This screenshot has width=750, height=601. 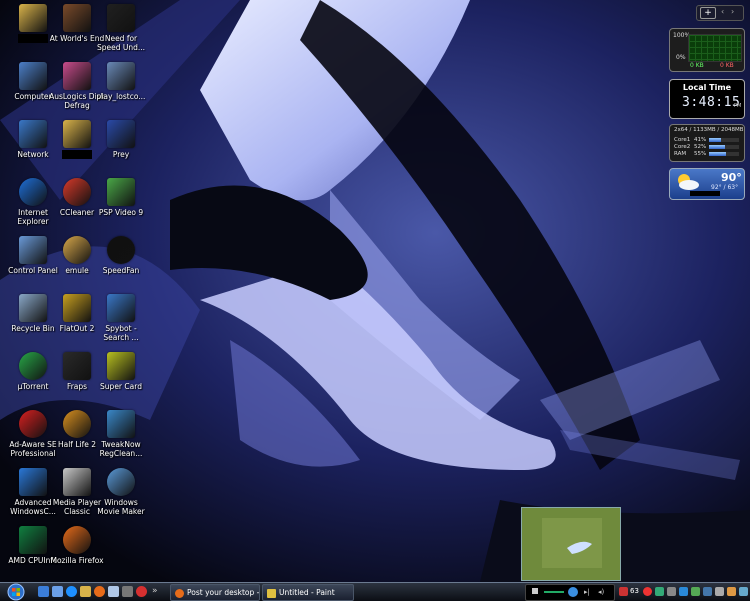 What do you see at coordinates (121, 192) in the screenshot?
I see `psp-video-icon` at bounding box center [121, 192].